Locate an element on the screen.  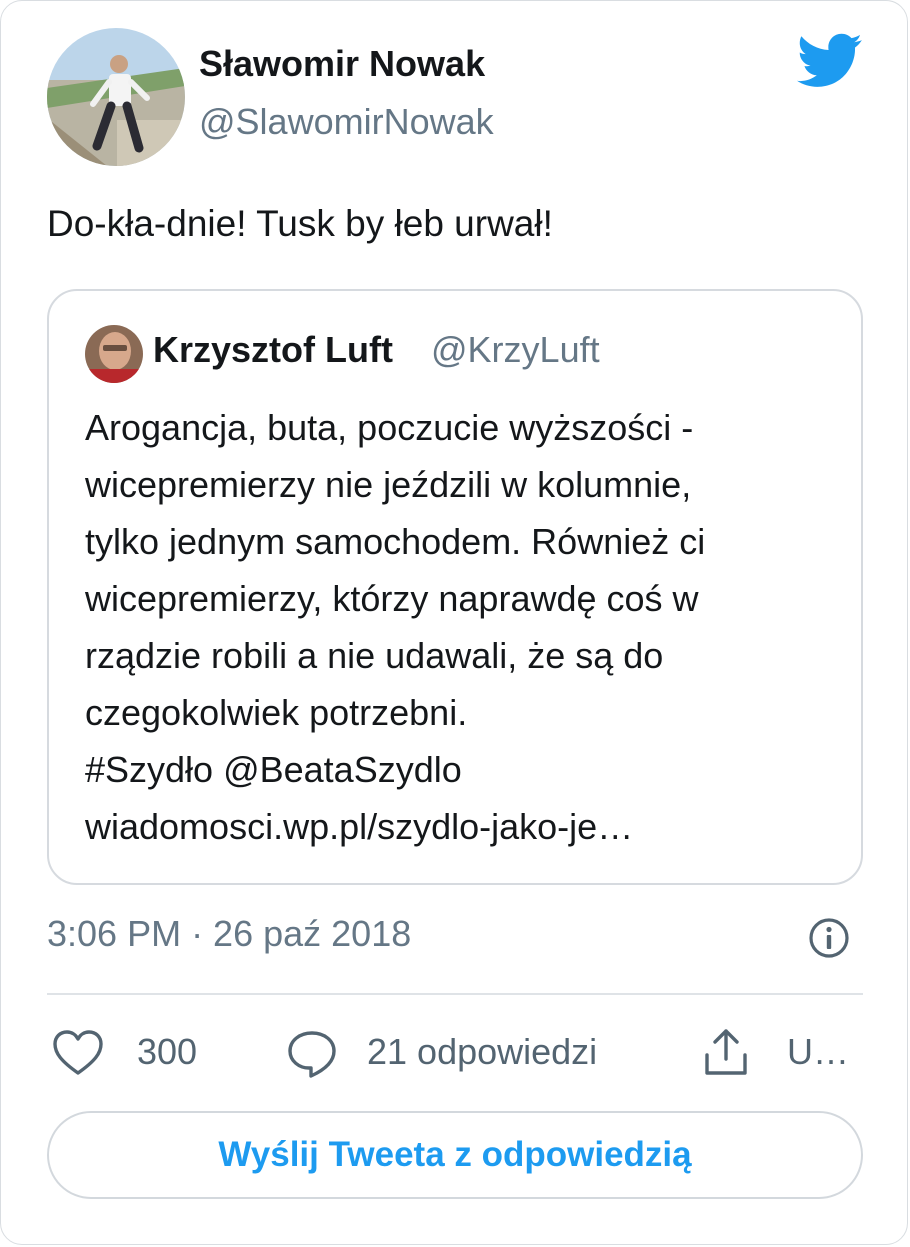
divider is located at coordinates (455, 994).